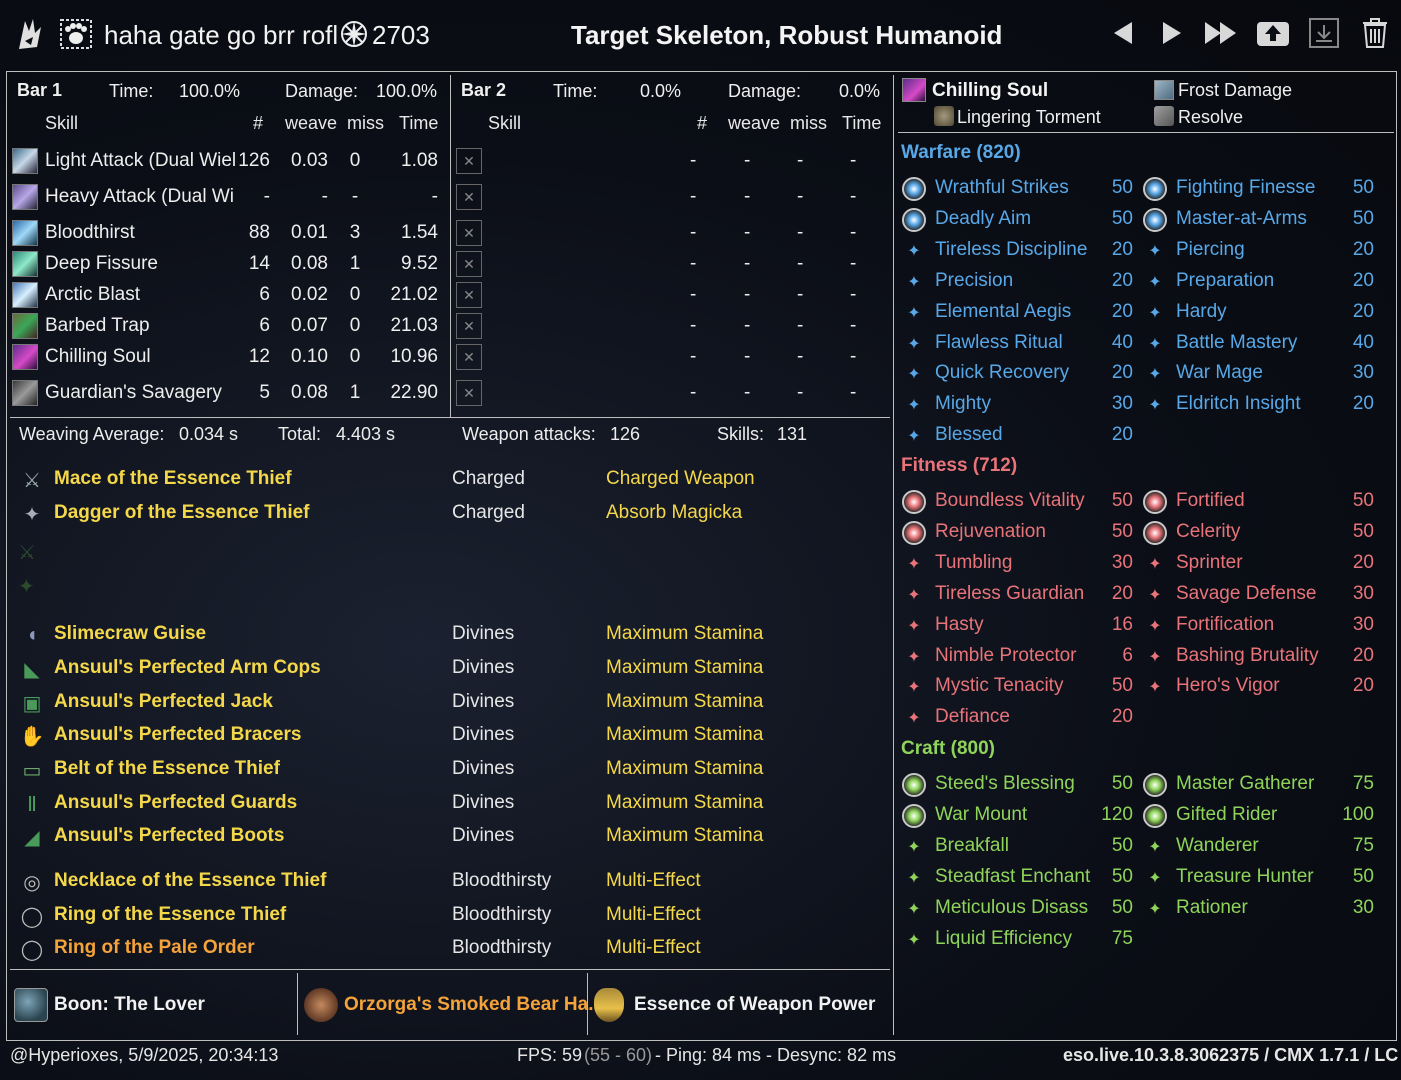 This screenshot has width=1401, height=1080. What do you see at coordinates (1260, 687) in the screenshot?
I see `cp-star: ✦ Hero's Vigor 20` at bounding box center [1260, 687].